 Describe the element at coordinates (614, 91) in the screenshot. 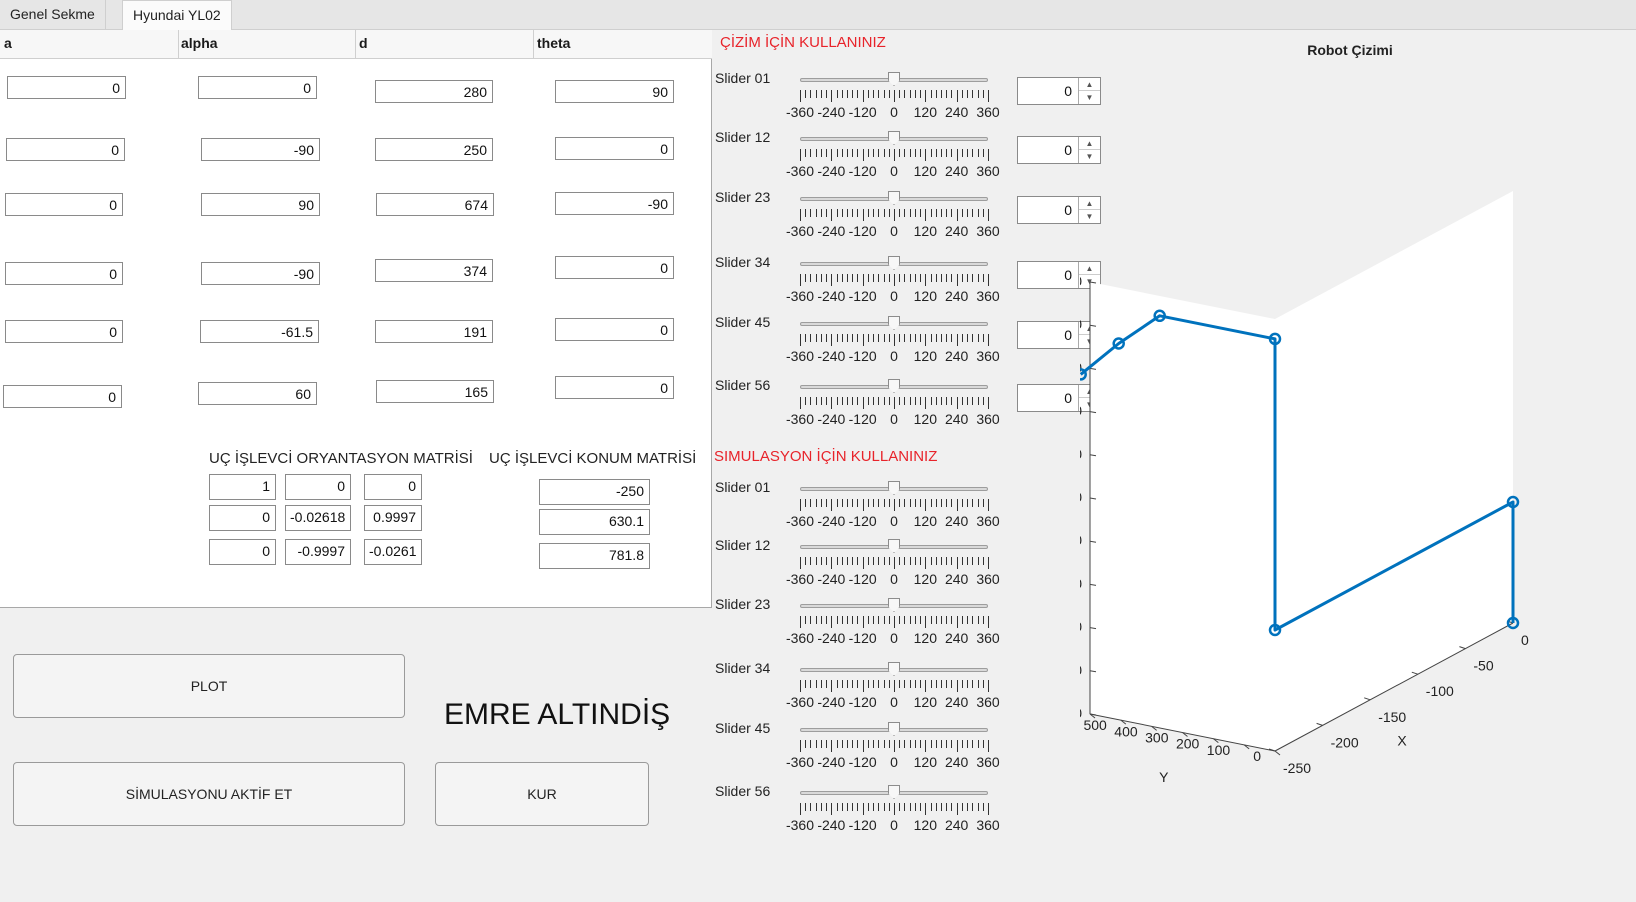

I see `theta-field-1: 90` at that location.